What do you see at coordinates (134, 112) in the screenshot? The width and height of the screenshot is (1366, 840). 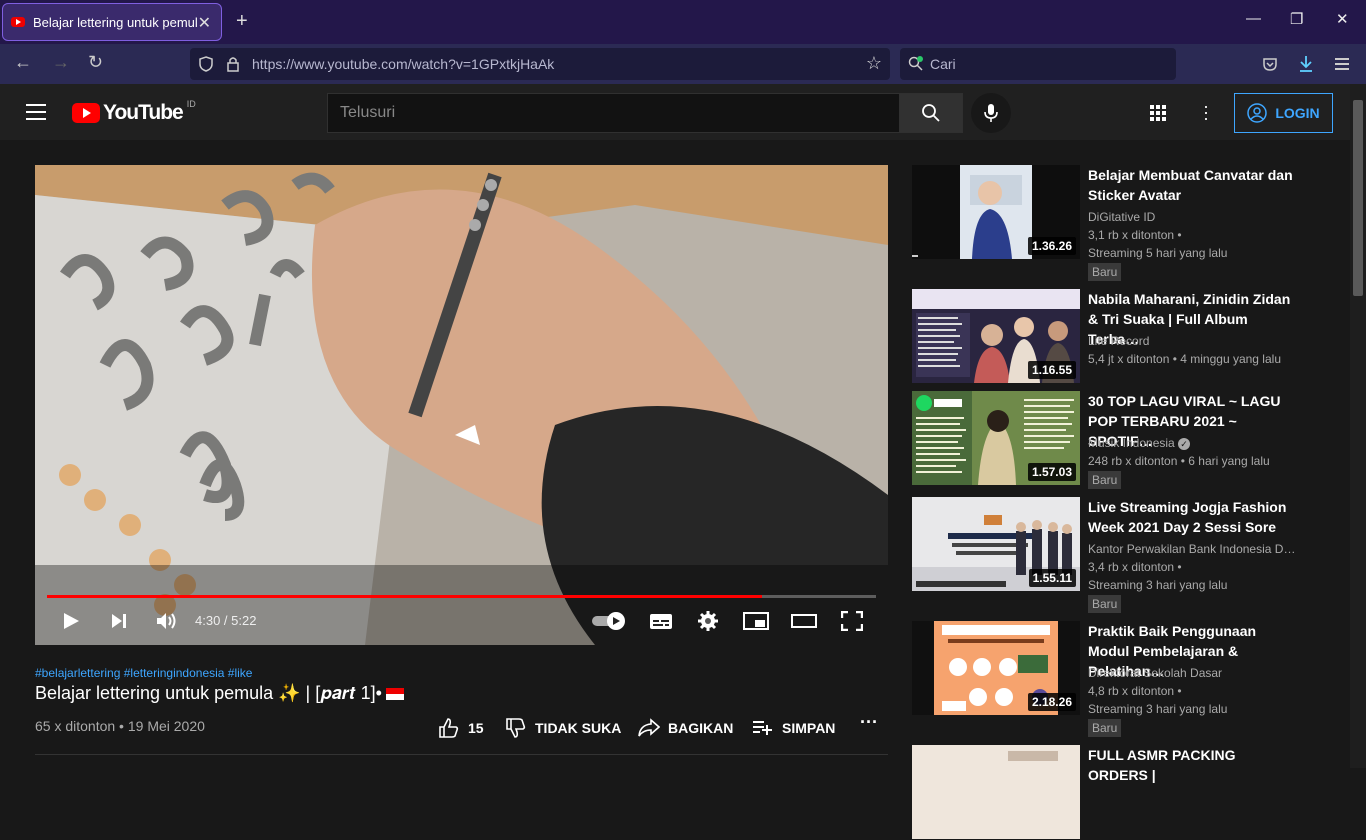 I see `youtube-logo: YouTube ID` at bounding box center [134, 112].